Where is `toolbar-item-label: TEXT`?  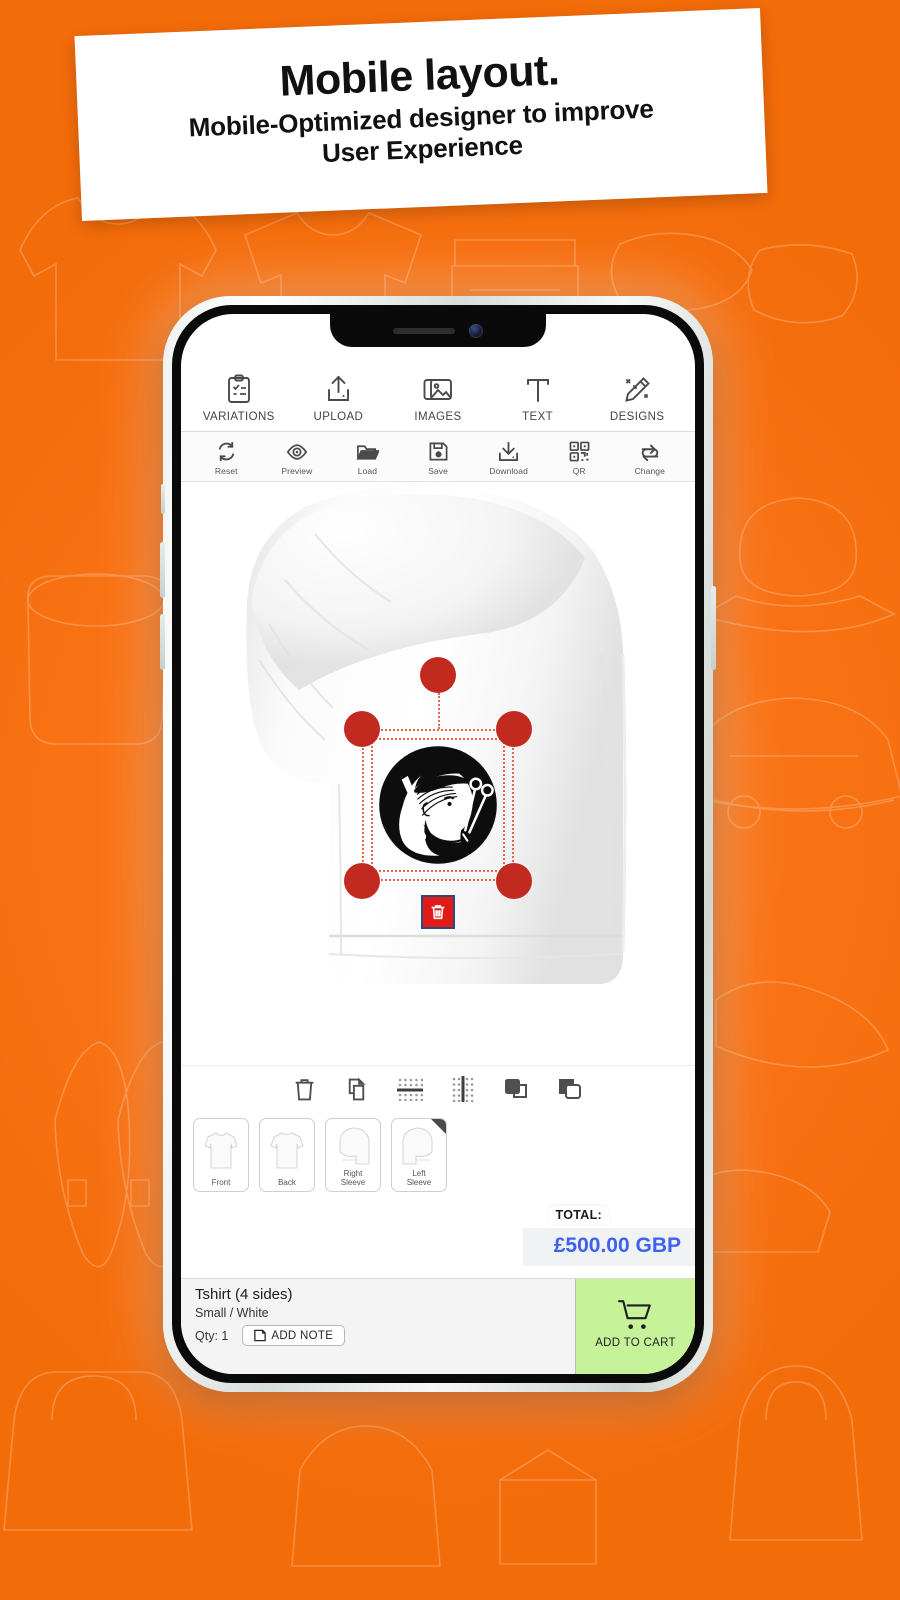 toolbar-item-label: TEXT is located at coordinates (538, 417).